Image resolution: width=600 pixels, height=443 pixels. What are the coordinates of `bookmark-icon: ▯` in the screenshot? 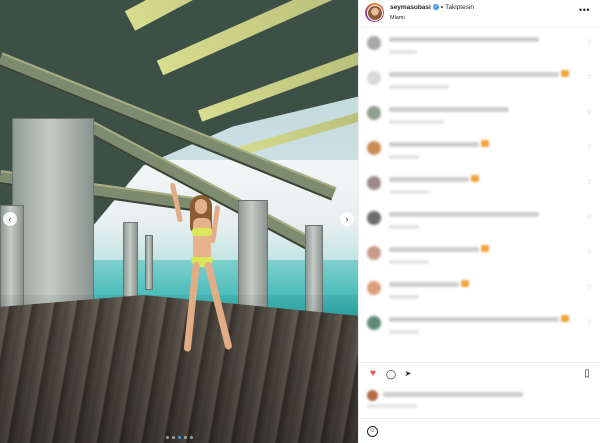 It's located at (587, 374).